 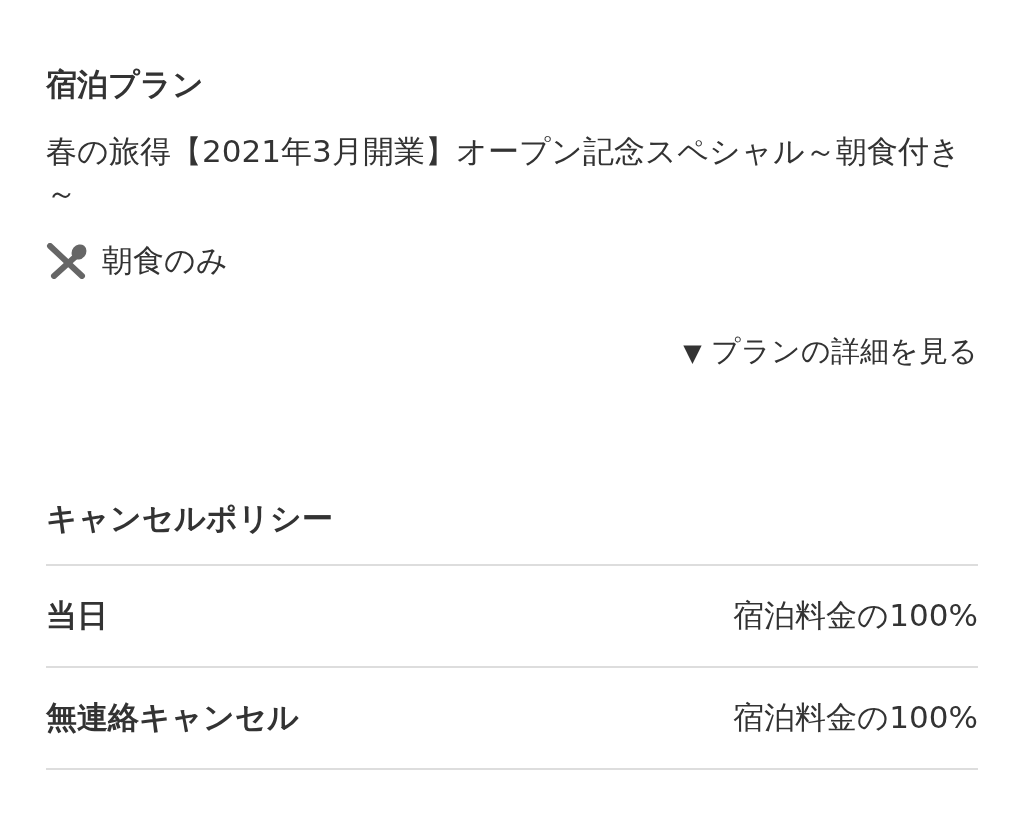 I want to click on policy-timing: 当日, so click(x=77, y=615).